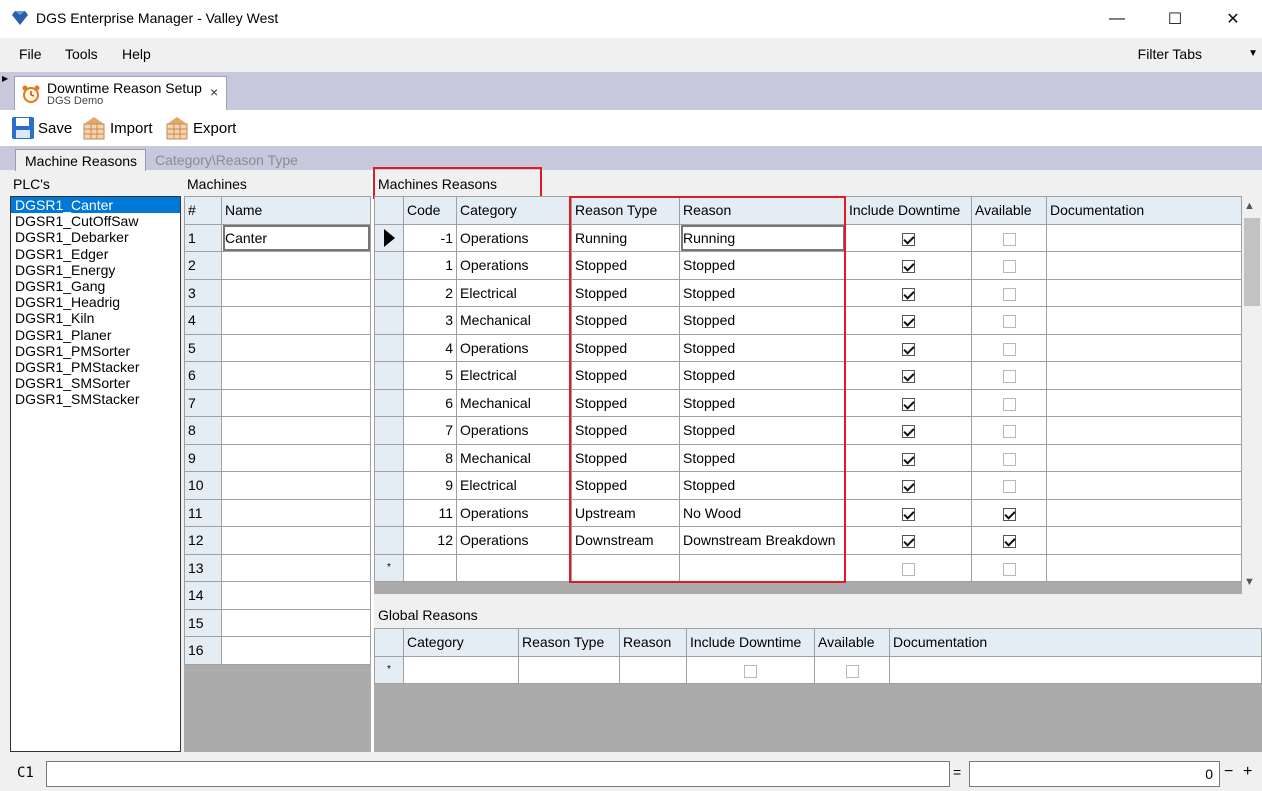  I want to click on global-column-header-reason: Reason, so click(653, 642).